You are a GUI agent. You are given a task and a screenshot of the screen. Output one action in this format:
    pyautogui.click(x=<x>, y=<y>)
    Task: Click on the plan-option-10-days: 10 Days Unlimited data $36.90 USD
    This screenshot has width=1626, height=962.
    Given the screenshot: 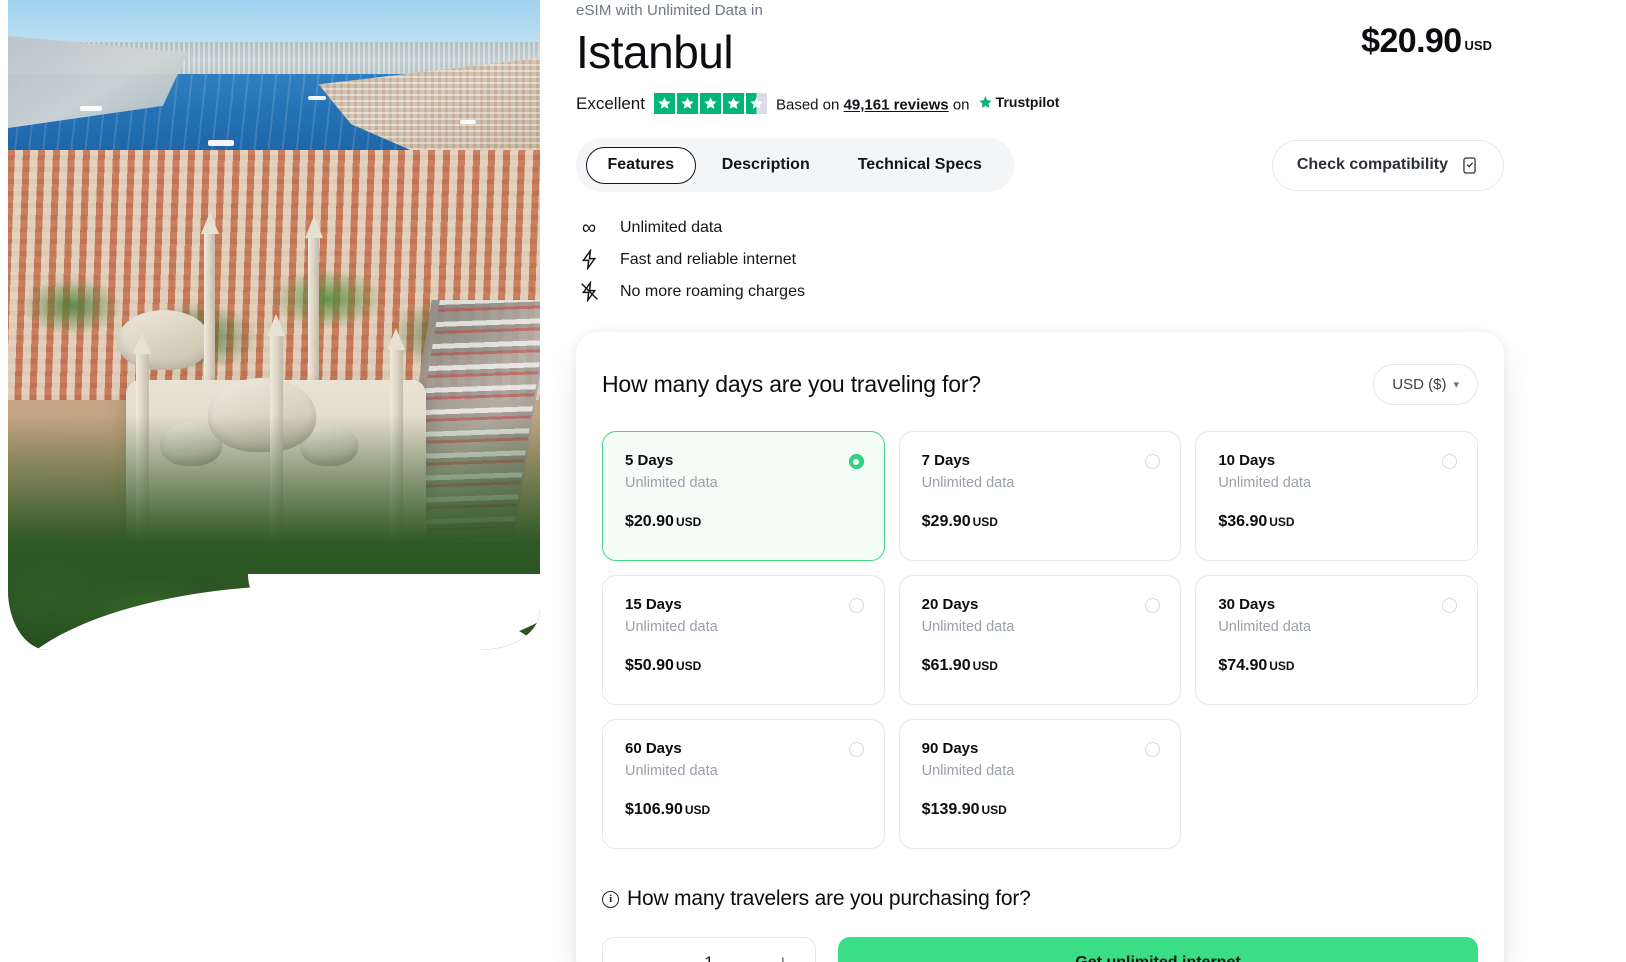 What is the action you would take?
    pyautogui.click(x=1336, y=496)
    